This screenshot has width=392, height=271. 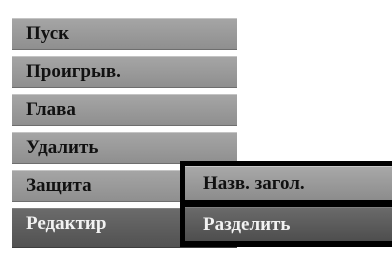 I want to click on menu-item-label: Проигрыв., so click(x=73, y=71).